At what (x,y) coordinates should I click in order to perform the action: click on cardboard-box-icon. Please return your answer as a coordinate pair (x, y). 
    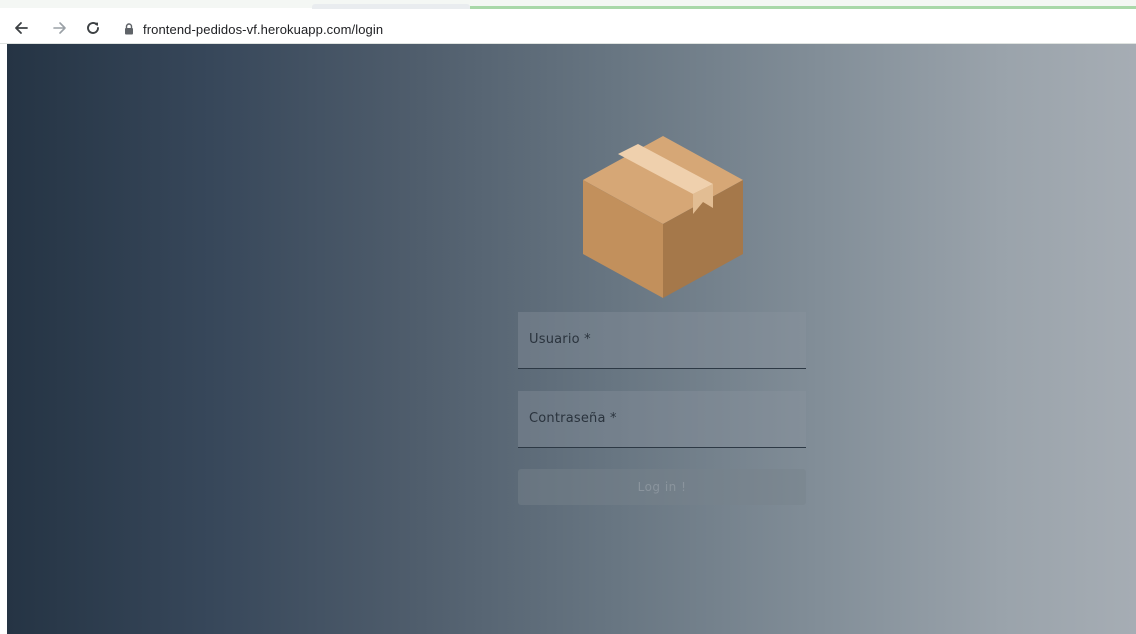
    Looking at the image, I should click on (663, 217).